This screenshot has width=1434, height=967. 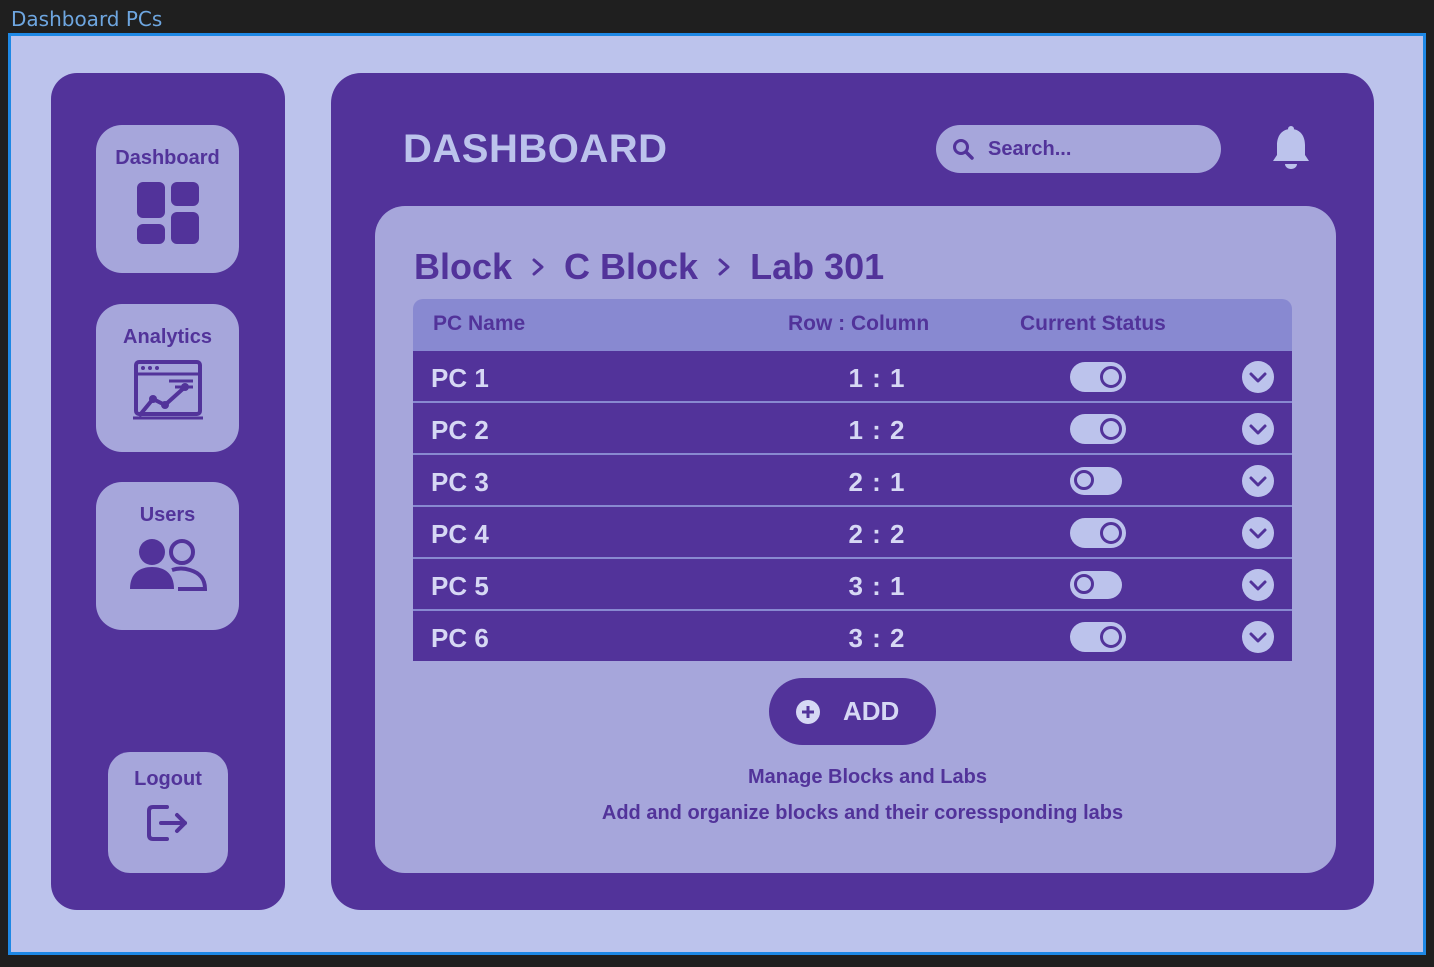 I want to click on table-row: PC 4 2 : 2, so click(x=852, y=531).